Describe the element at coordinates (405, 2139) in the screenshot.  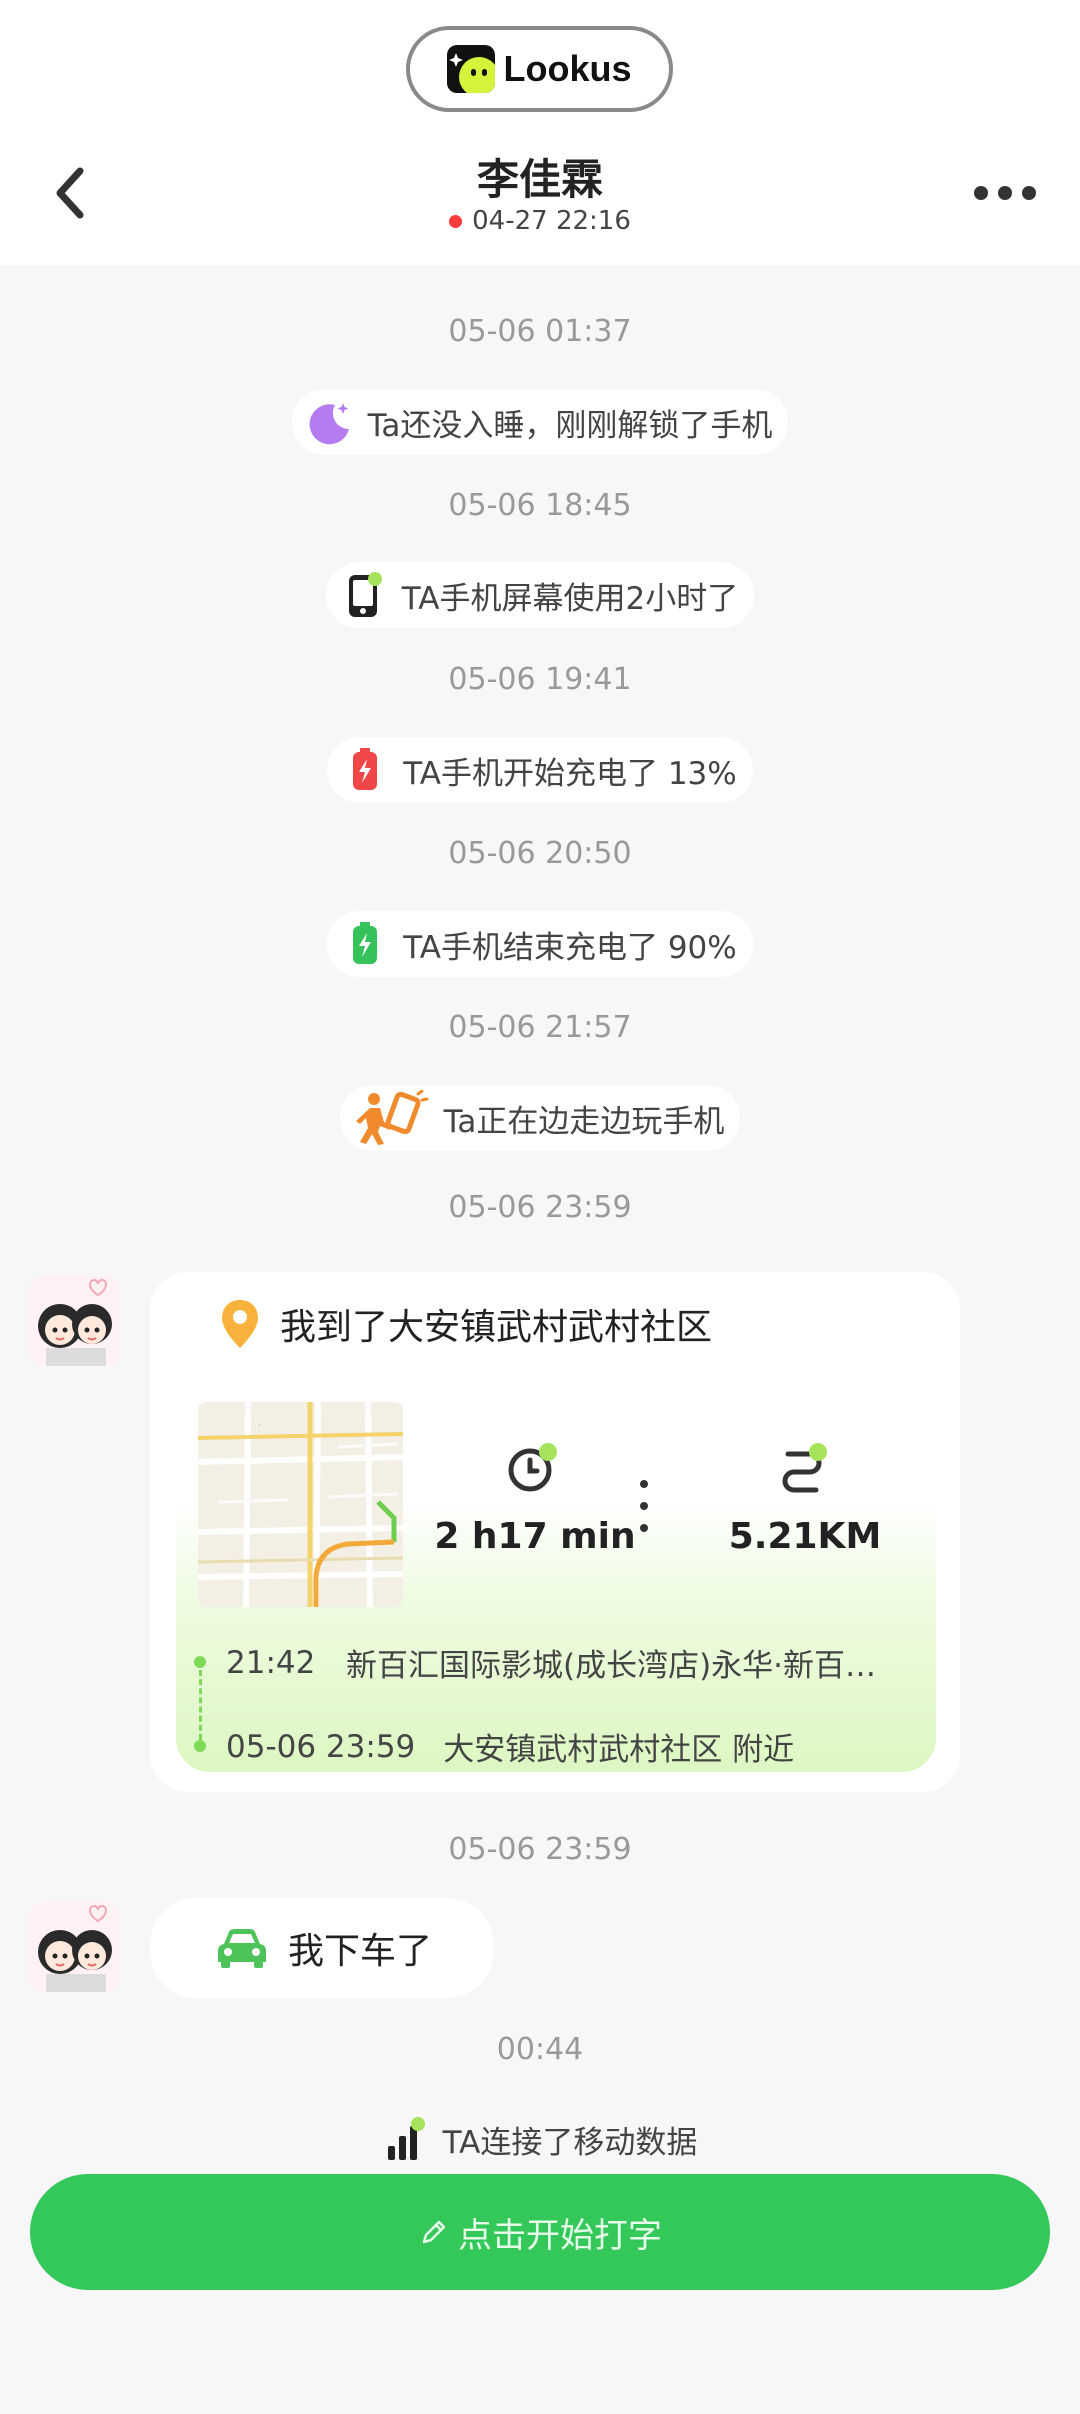
I see `mobile-signal-icon` at that location.